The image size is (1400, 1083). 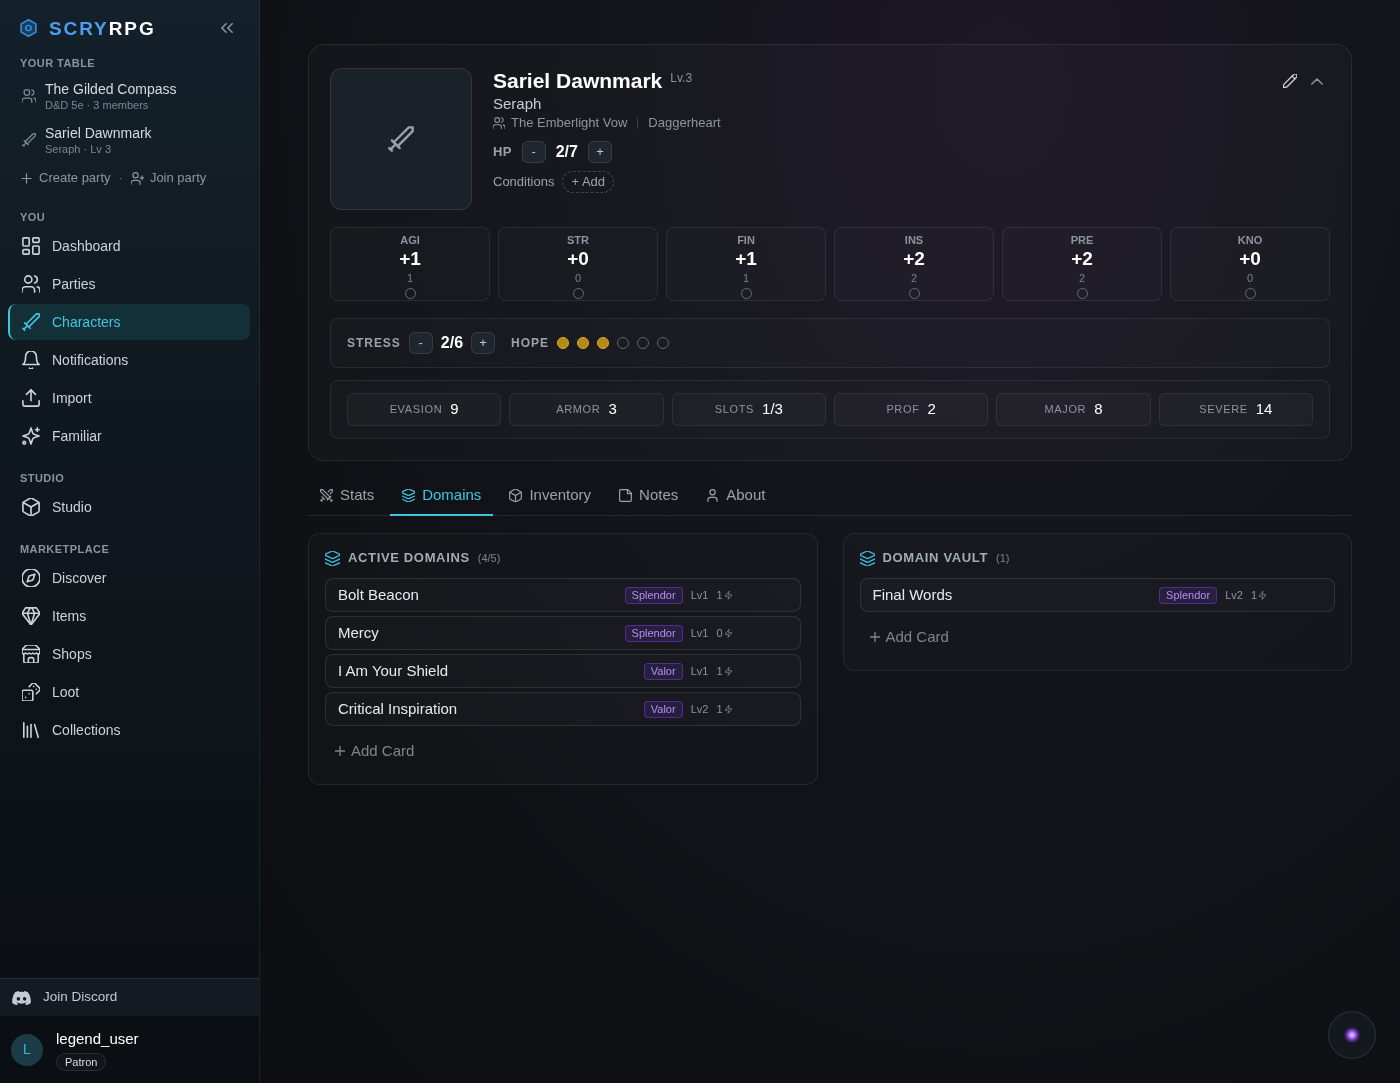 I want to click on defense-value: 9, so click(x=454, y=409).